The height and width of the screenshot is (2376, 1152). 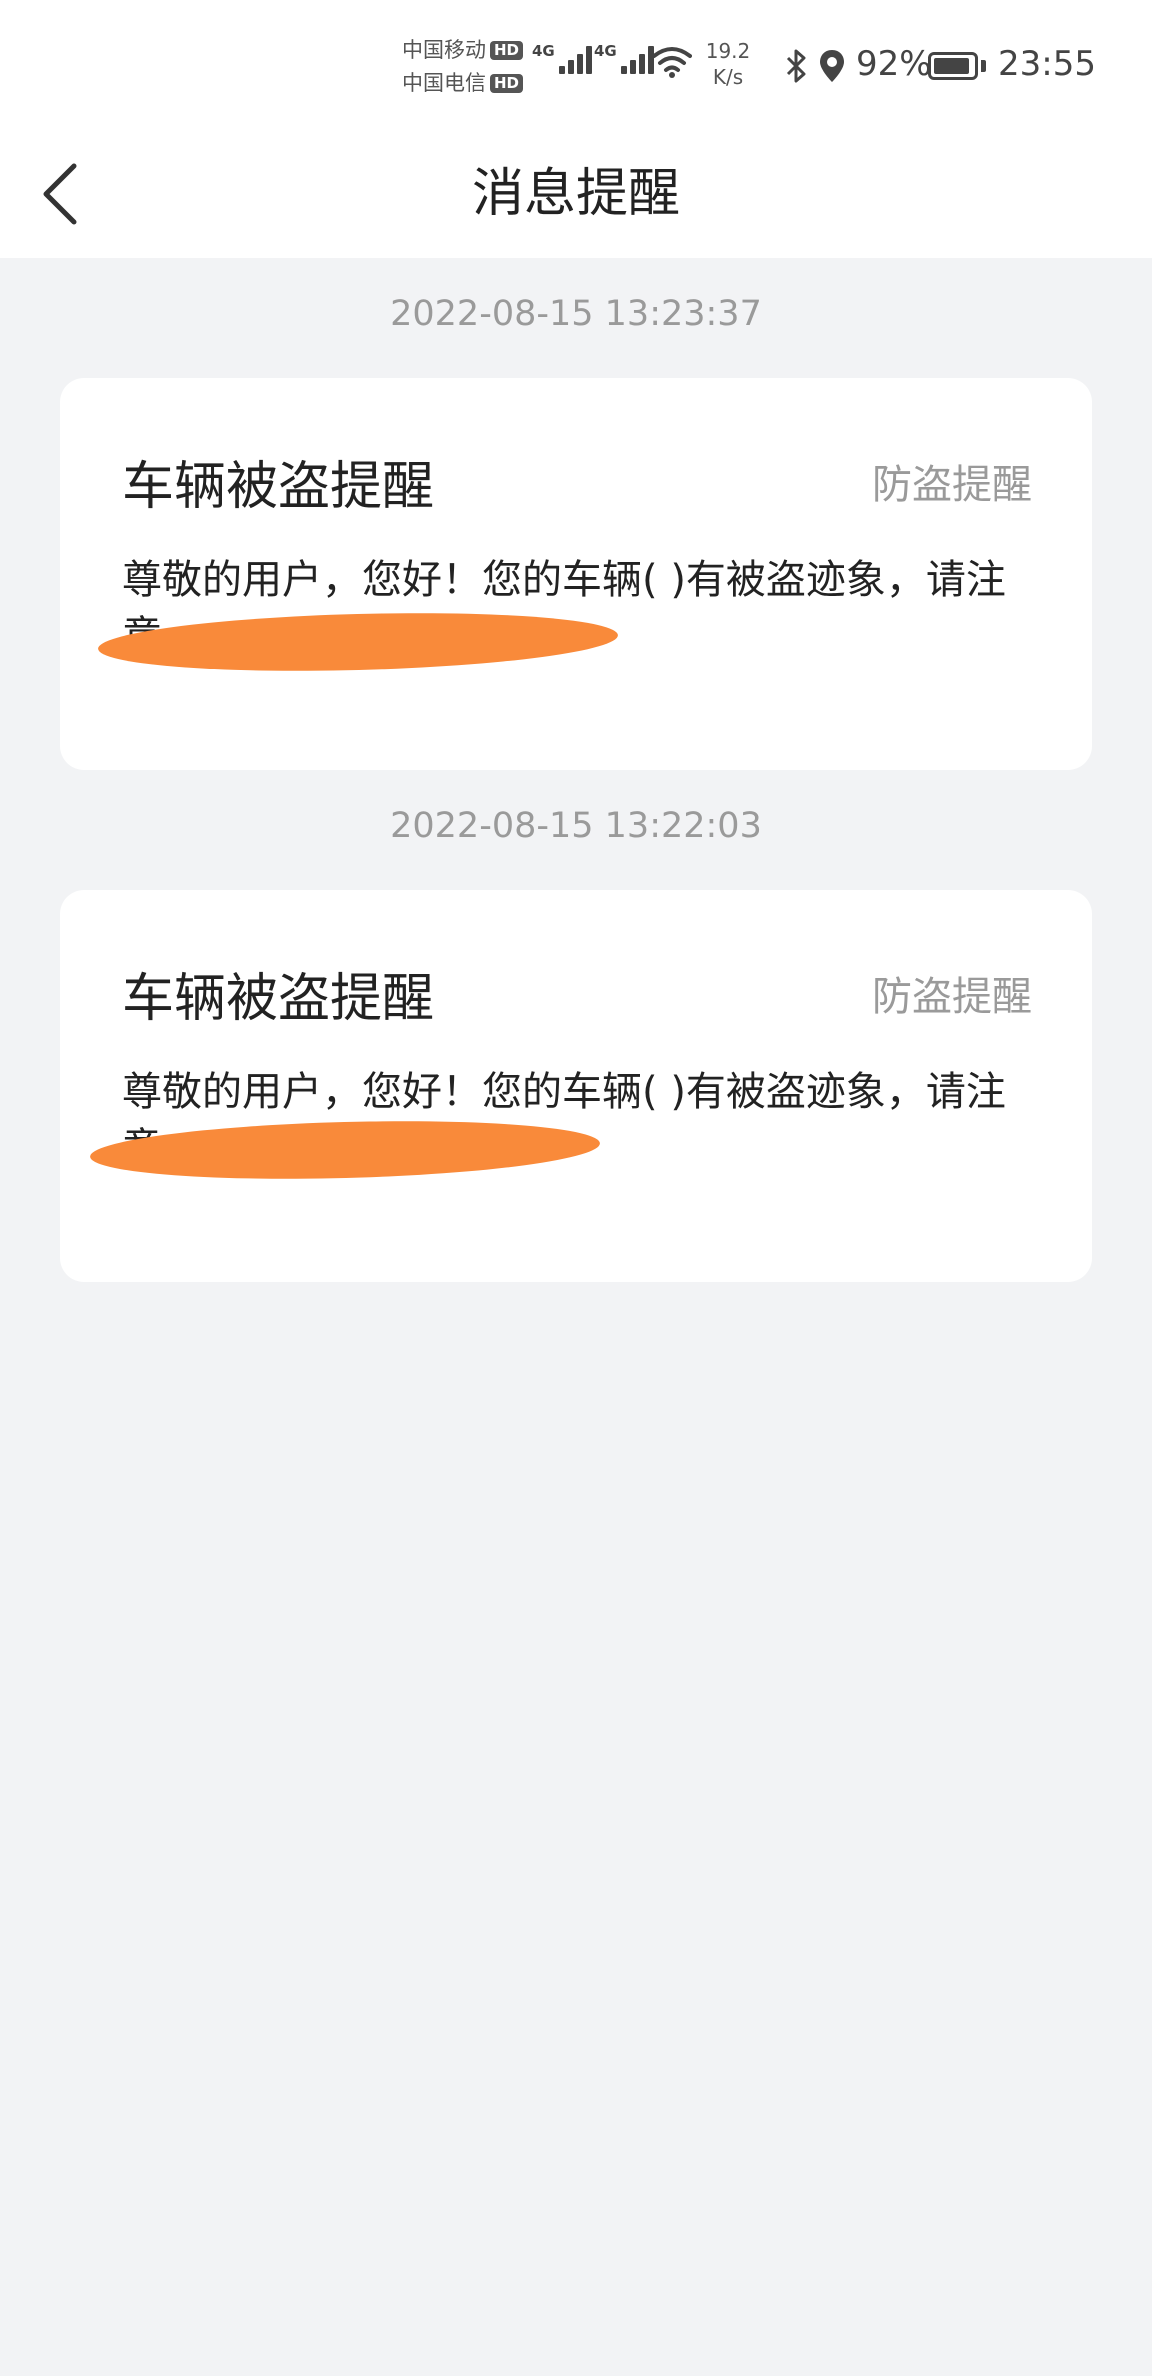 I want to click on carrier-name: 中国移动, so click(x=444, y=50).